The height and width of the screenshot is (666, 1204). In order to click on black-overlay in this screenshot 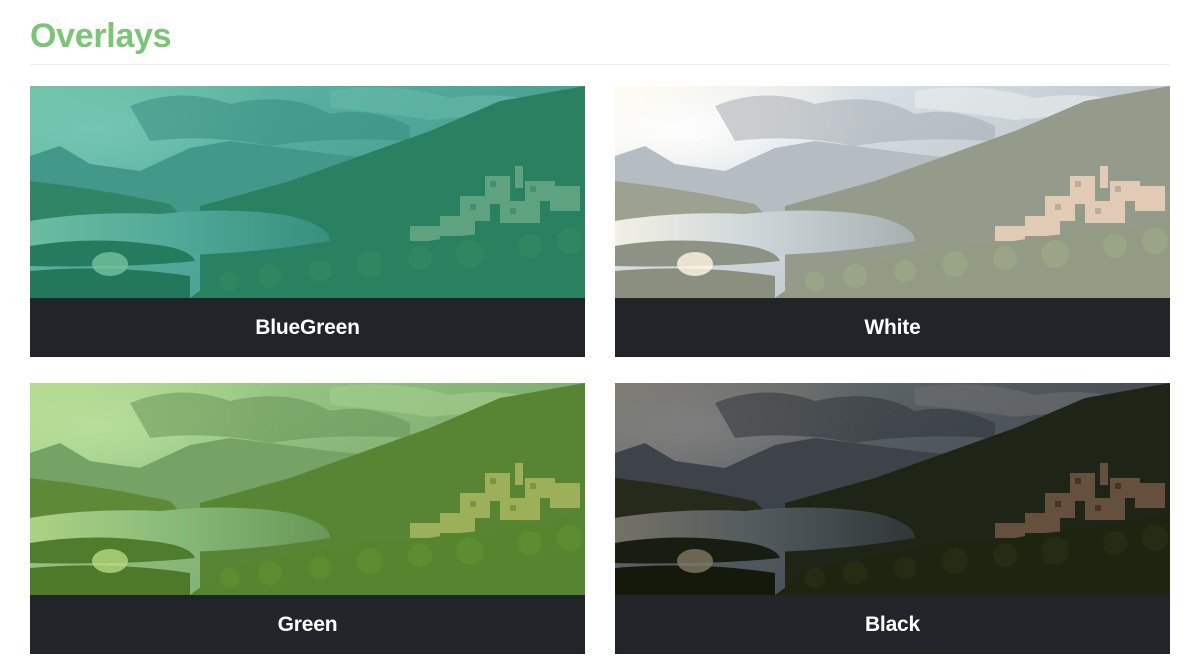, I will do `click(892, 489)`.